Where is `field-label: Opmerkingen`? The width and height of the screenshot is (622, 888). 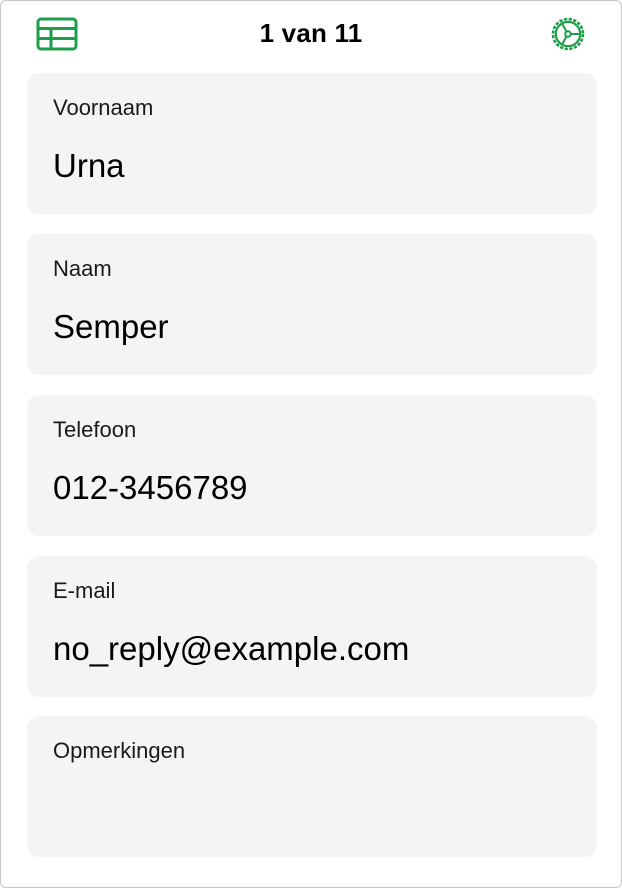 field-label: Opmerkingen is located at coordinates (119, 750).